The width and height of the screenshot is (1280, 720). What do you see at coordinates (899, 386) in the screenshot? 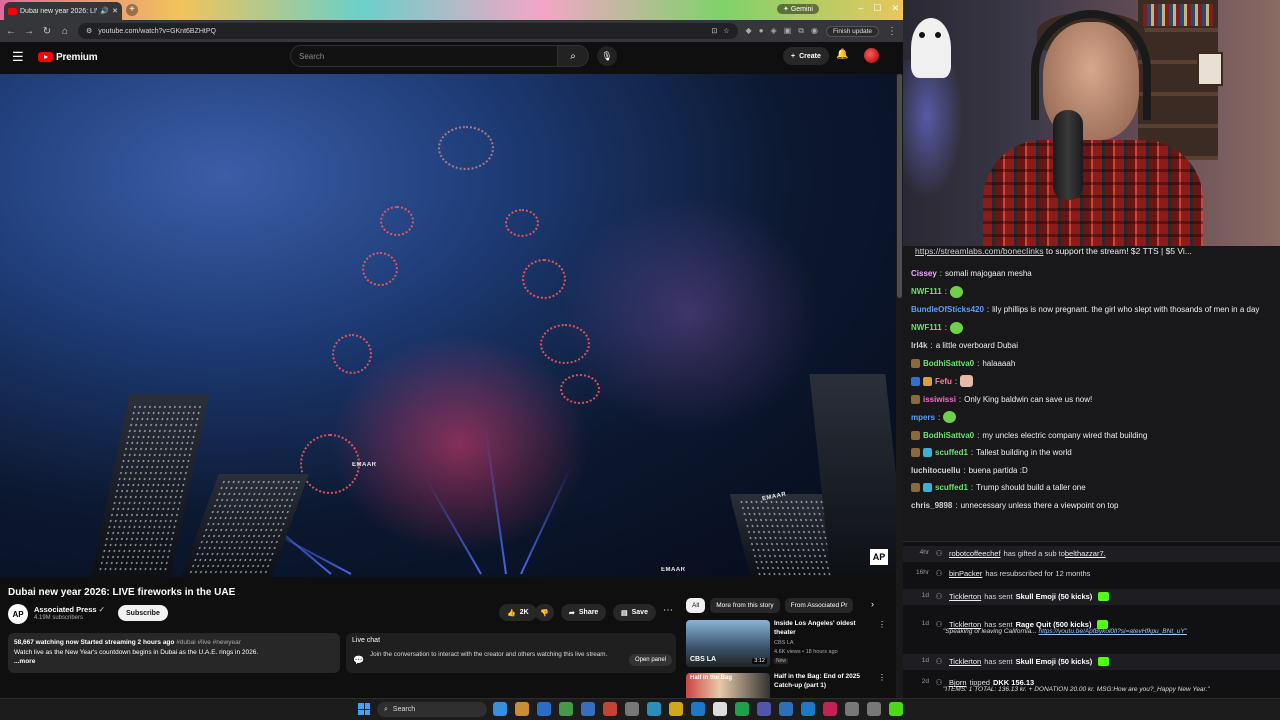
I see `page-scrollbar` at bounding box center [899, 386].